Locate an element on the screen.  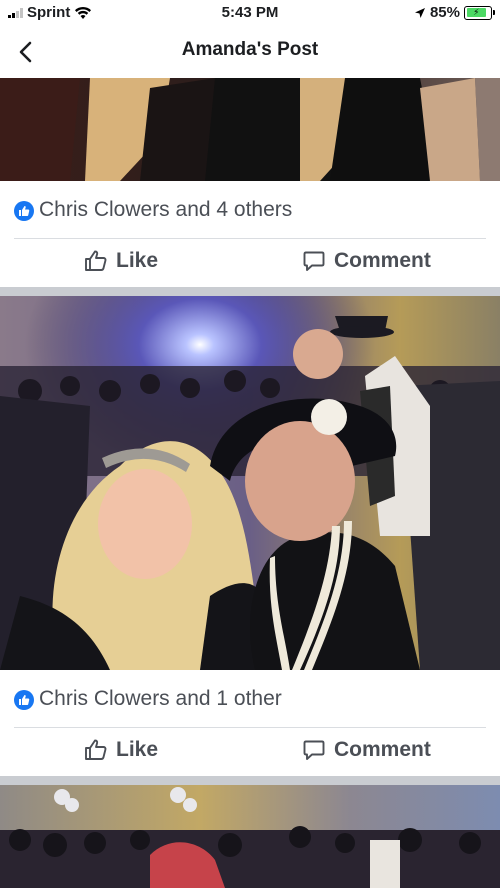
nav-bar: Amanda's Post is located at coordinates (250, 52).